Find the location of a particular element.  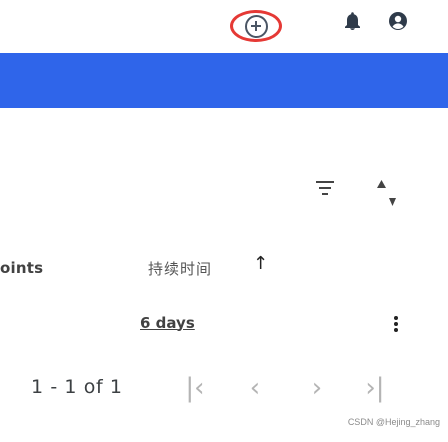

header-blue-band is located at coordinates (224, 80).